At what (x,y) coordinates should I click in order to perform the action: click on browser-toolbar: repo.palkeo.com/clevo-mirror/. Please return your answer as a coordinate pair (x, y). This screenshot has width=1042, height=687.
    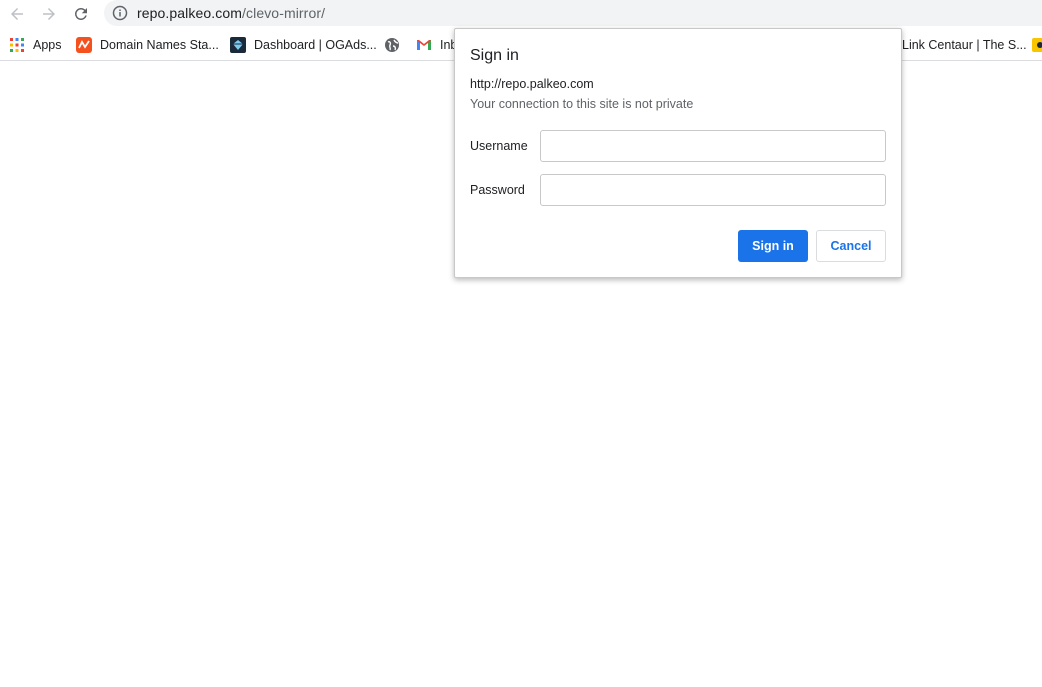
    Looking at the image, I should click on (521, 13).